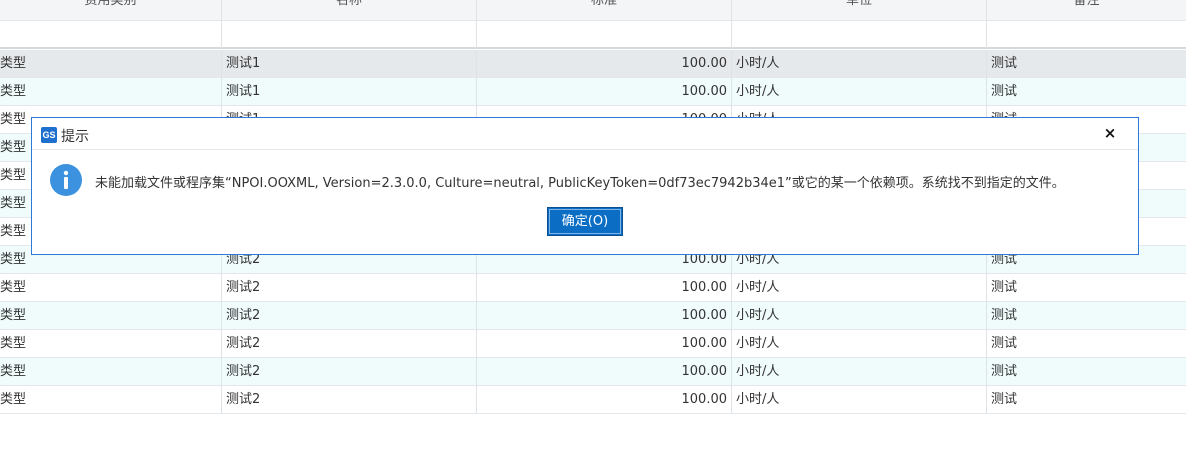 This screenshot has width=1186, height=460. I want to click on filter-cell-standard, so click(604, 35).